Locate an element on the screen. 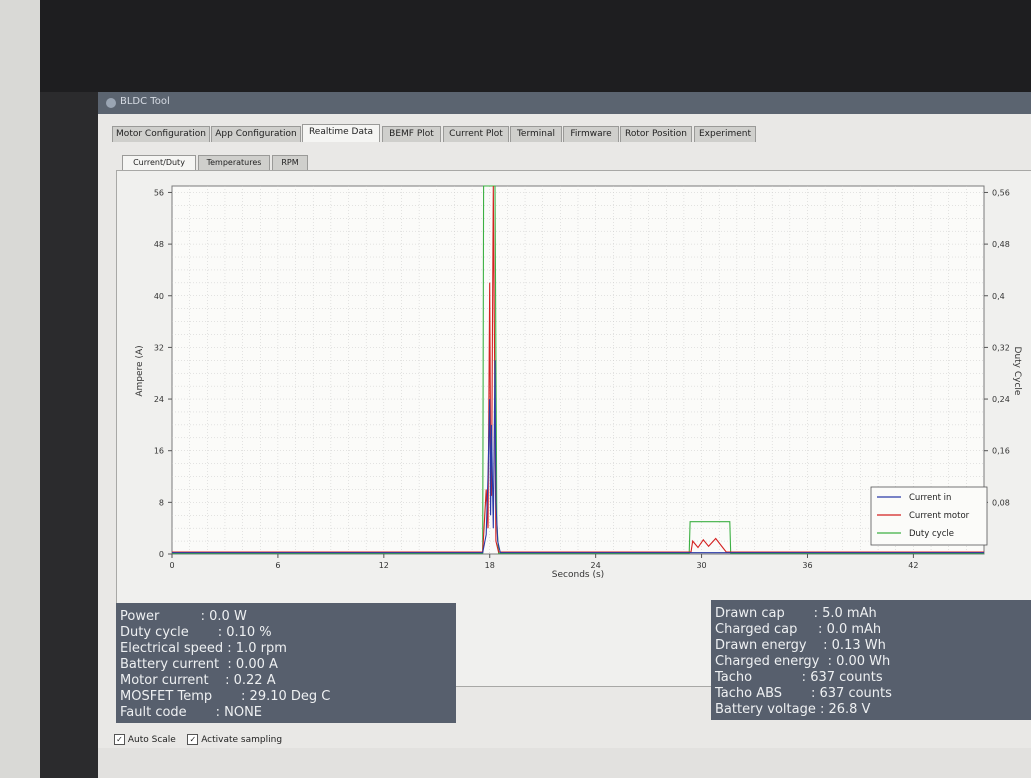 Image resolution: width=1031 pixels, height=778 pixels. x-tick-label: 42 is located at coordinates (913, 565).